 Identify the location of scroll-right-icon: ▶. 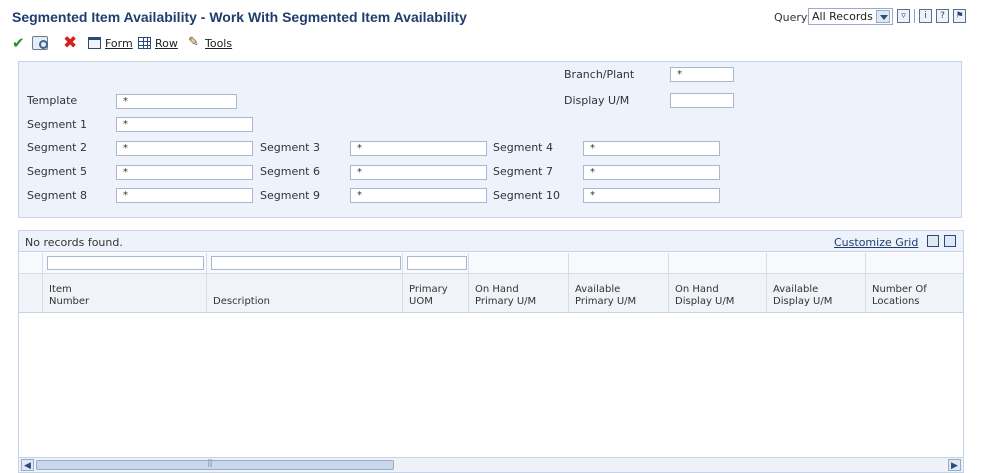
(954, 465).